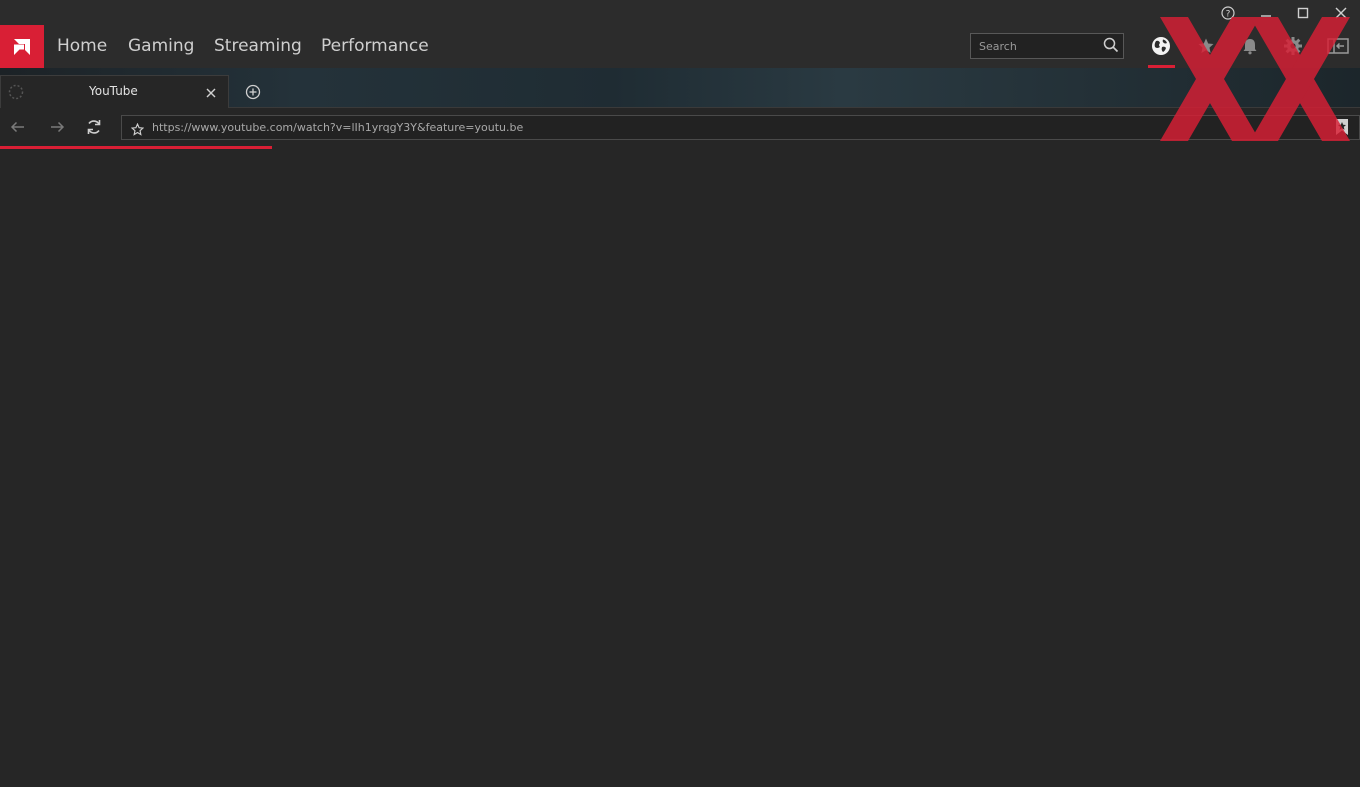  I want to click on search-box, so click(1047, 46).